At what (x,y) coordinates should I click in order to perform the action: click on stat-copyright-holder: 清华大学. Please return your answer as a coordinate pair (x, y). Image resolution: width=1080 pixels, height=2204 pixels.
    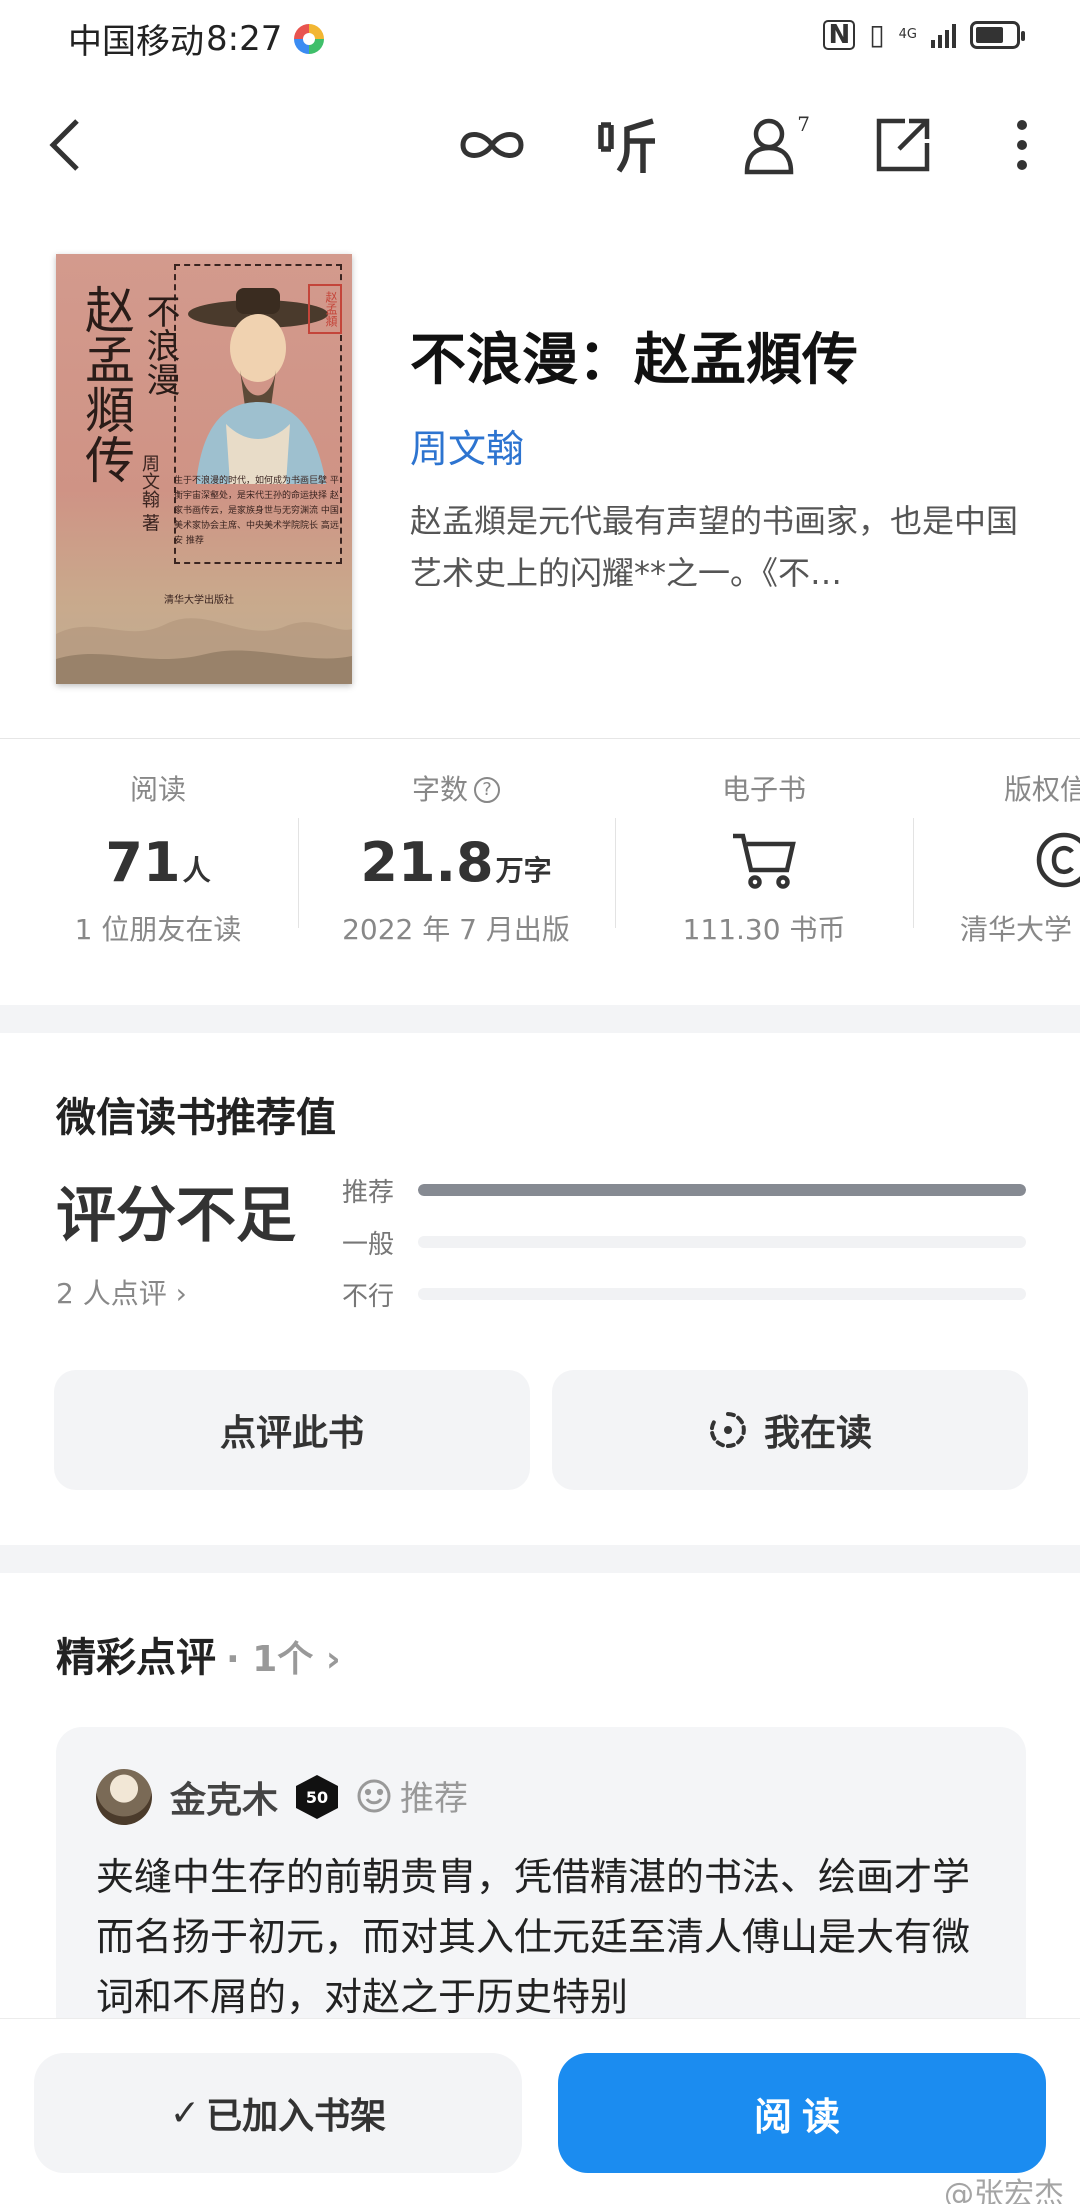
    Looking at the image, I should click on (1016, 929).